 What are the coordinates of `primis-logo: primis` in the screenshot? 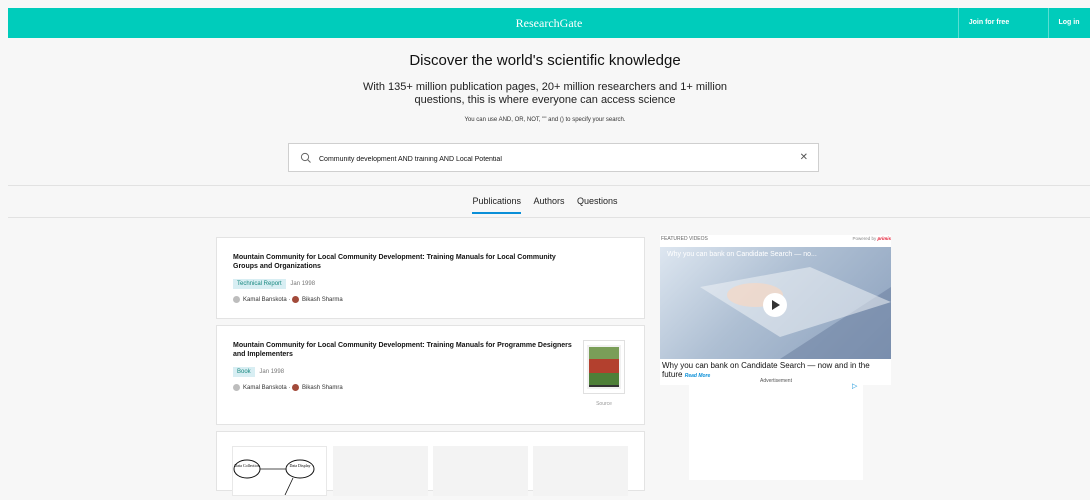 It's located at (884, 238).